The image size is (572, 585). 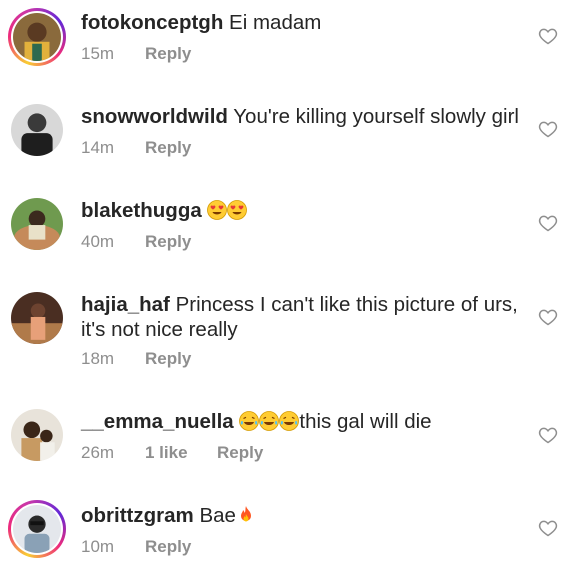 What do you see at coordinates (152, 22) in the screenshot?
I see `comment-username: fotokonceptgh` at bounding box center [152, 22].